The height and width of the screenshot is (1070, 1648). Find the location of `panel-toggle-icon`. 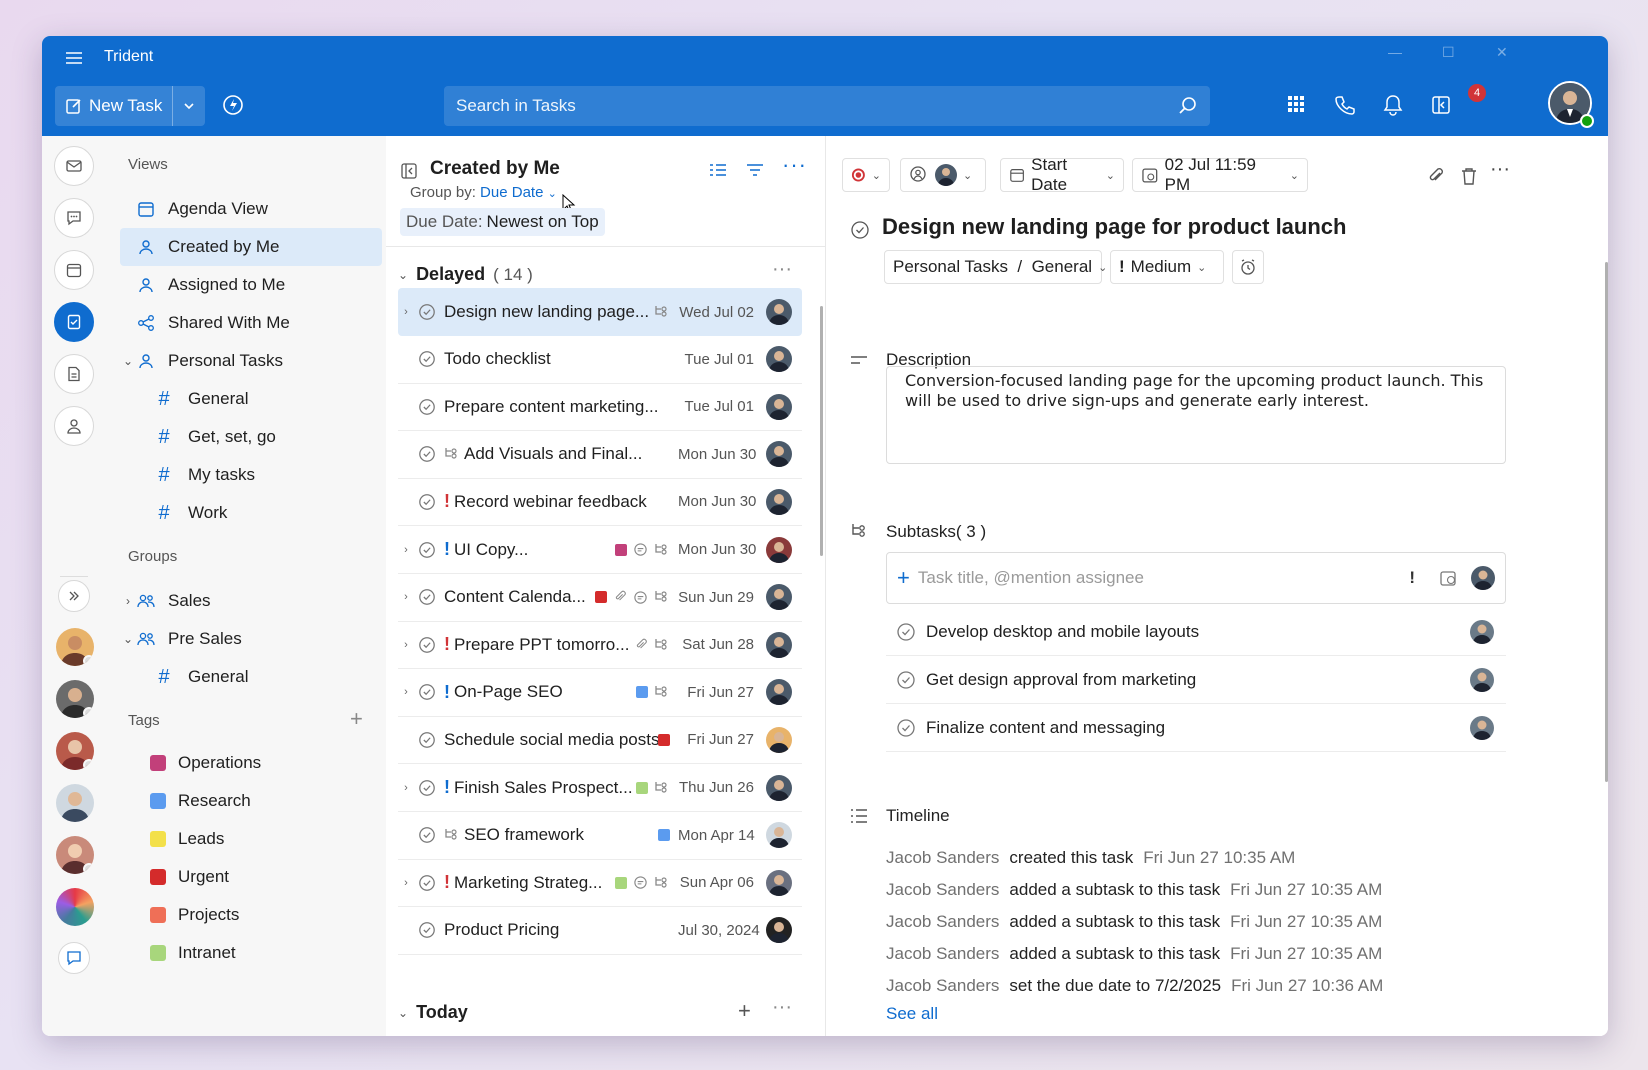

panel-toggle-icon is located at coordinates (1441, 105).